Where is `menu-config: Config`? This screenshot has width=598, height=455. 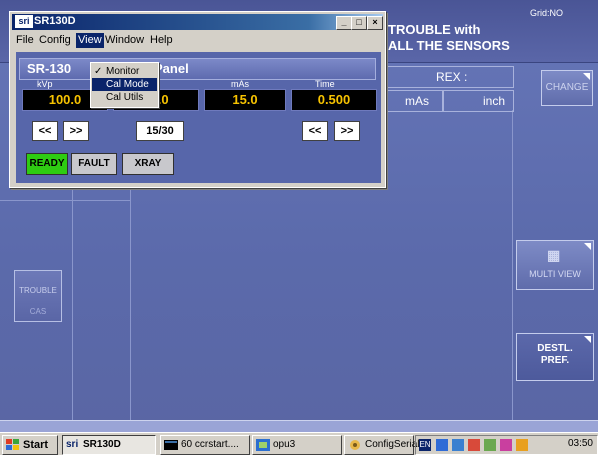 menu-config: Config is located at coordinates (55, 40).